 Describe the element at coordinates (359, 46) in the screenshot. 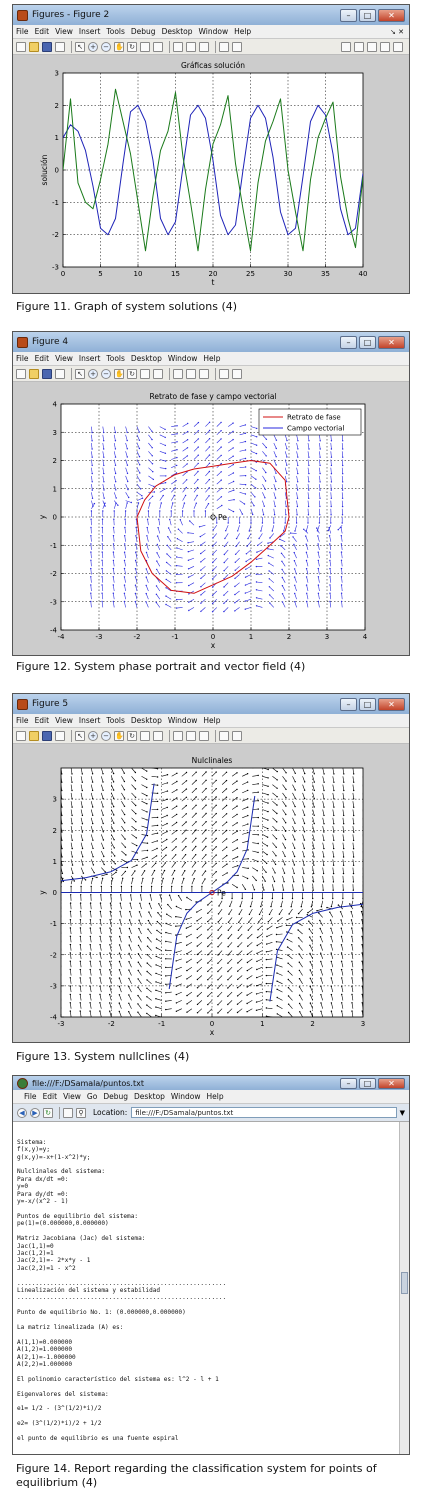

I see `columns-layout-icon` at that location.